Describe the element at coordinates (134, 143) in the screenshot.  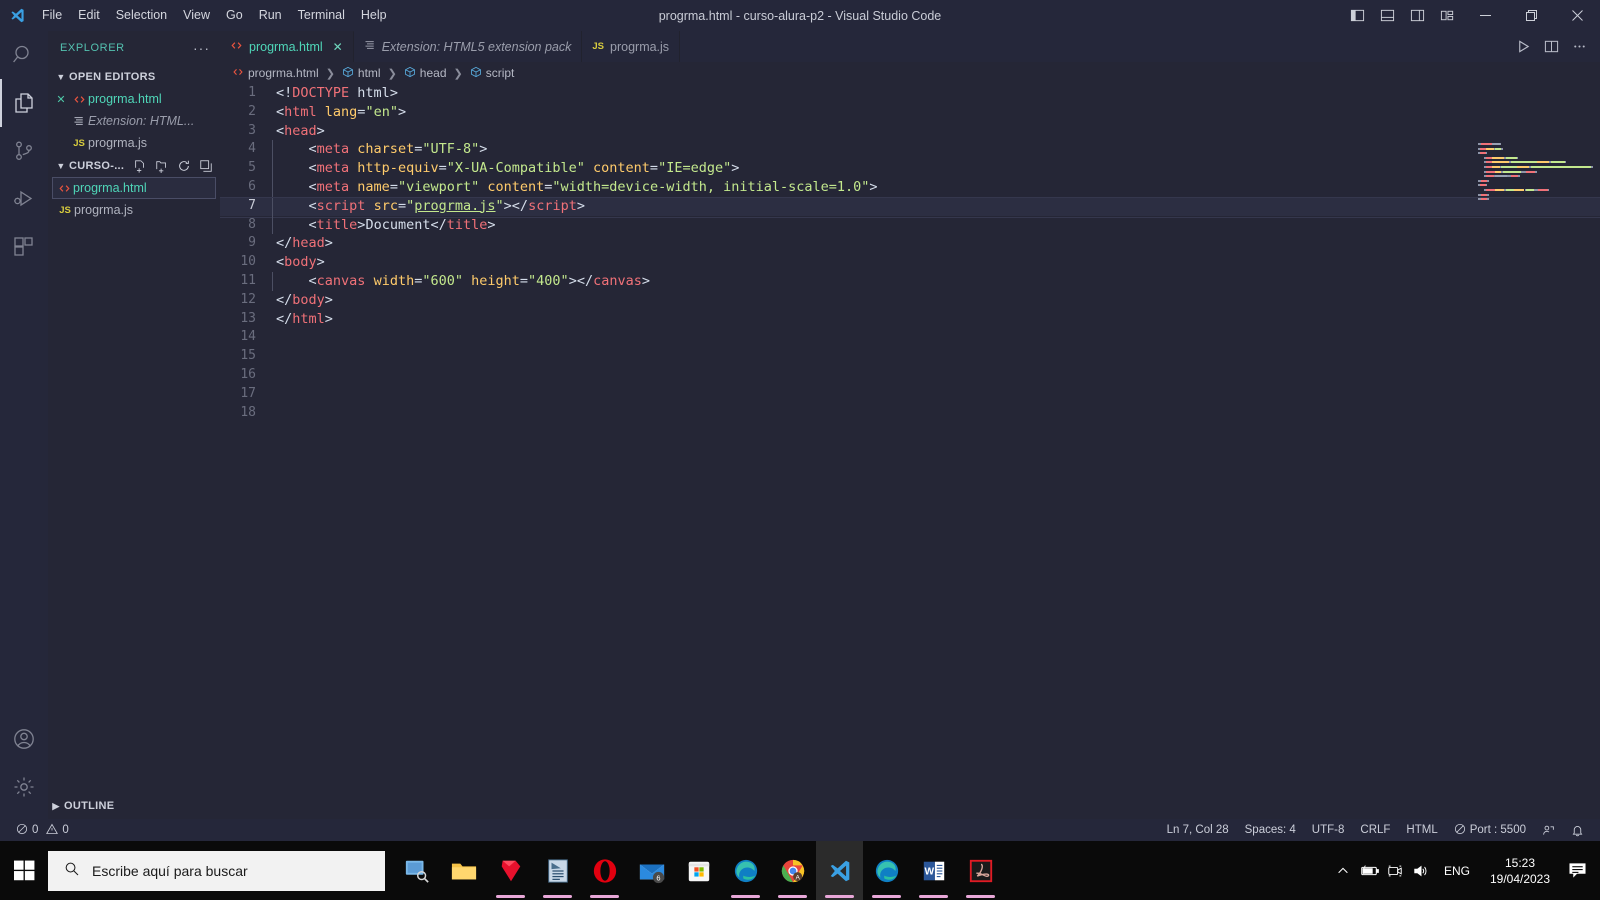
I see `open-editor-item-progrma-js: JS progrma.js` at that location.